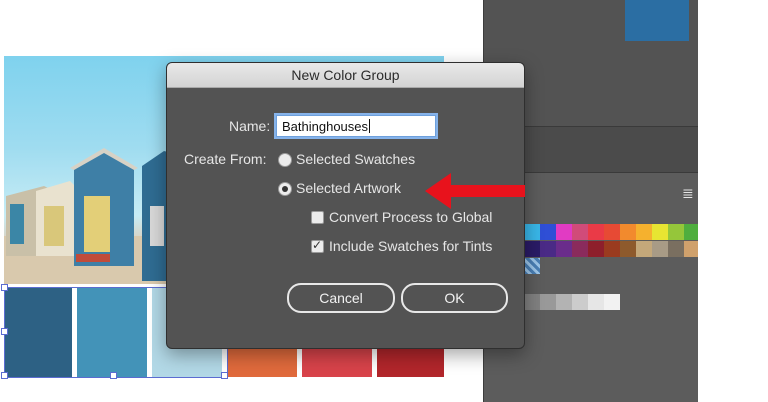 Image resolution: width=768 pixels, height=402 pixels. What do you see at coordinates (317, 217) in the screenshot?
I see `convert-process-to-global-checkbox` at bounding box center [317, 217].